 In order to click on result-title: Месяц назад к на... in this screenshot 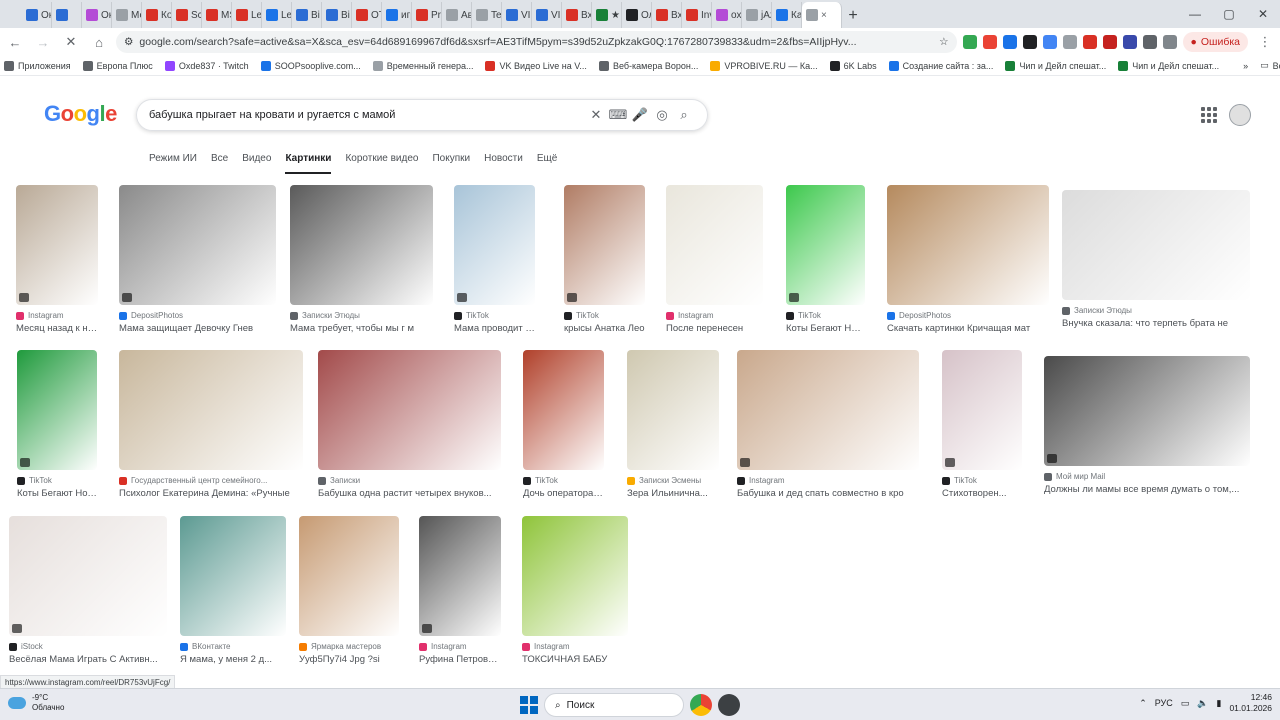, I will do `click(57, 328)`.